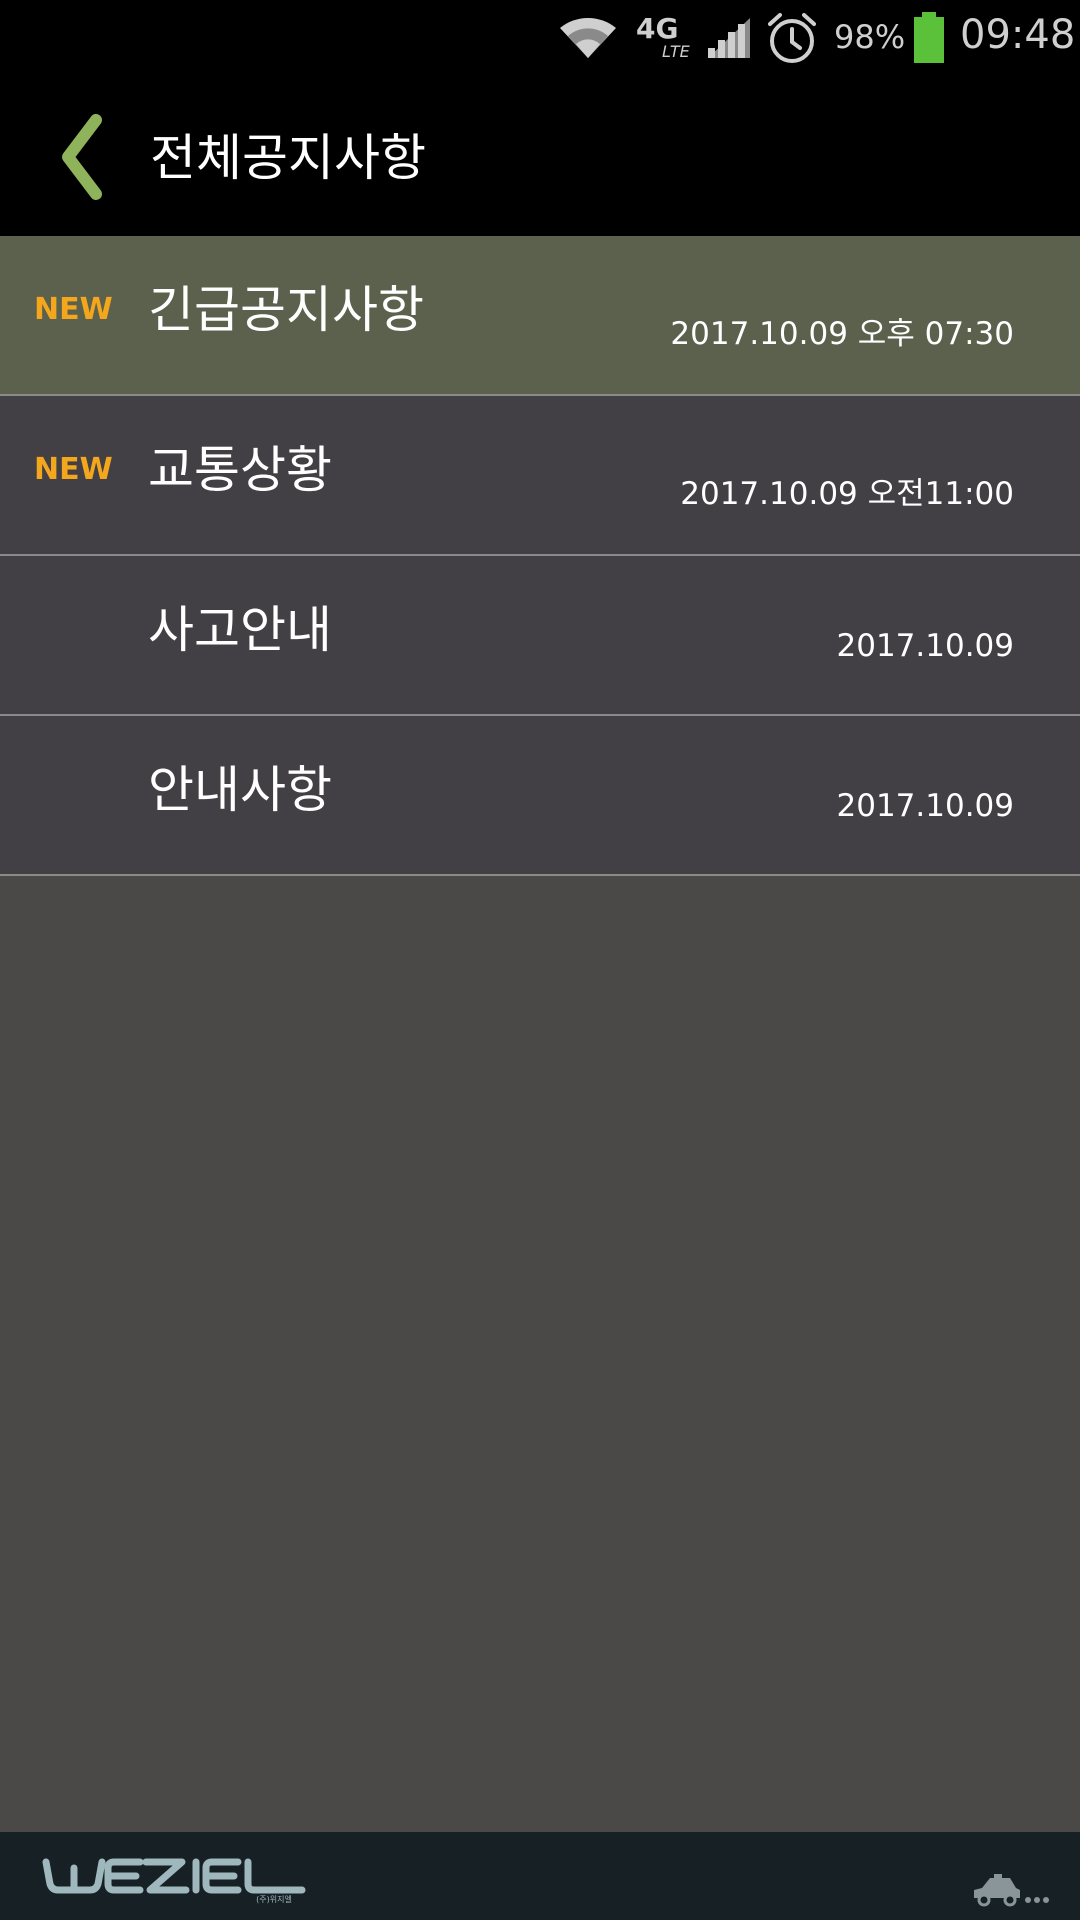 The width and height of the screenshot is (1080, 1920). I want to click on notice-date: 2017.10.09 오전11:00, so click(847, 494).